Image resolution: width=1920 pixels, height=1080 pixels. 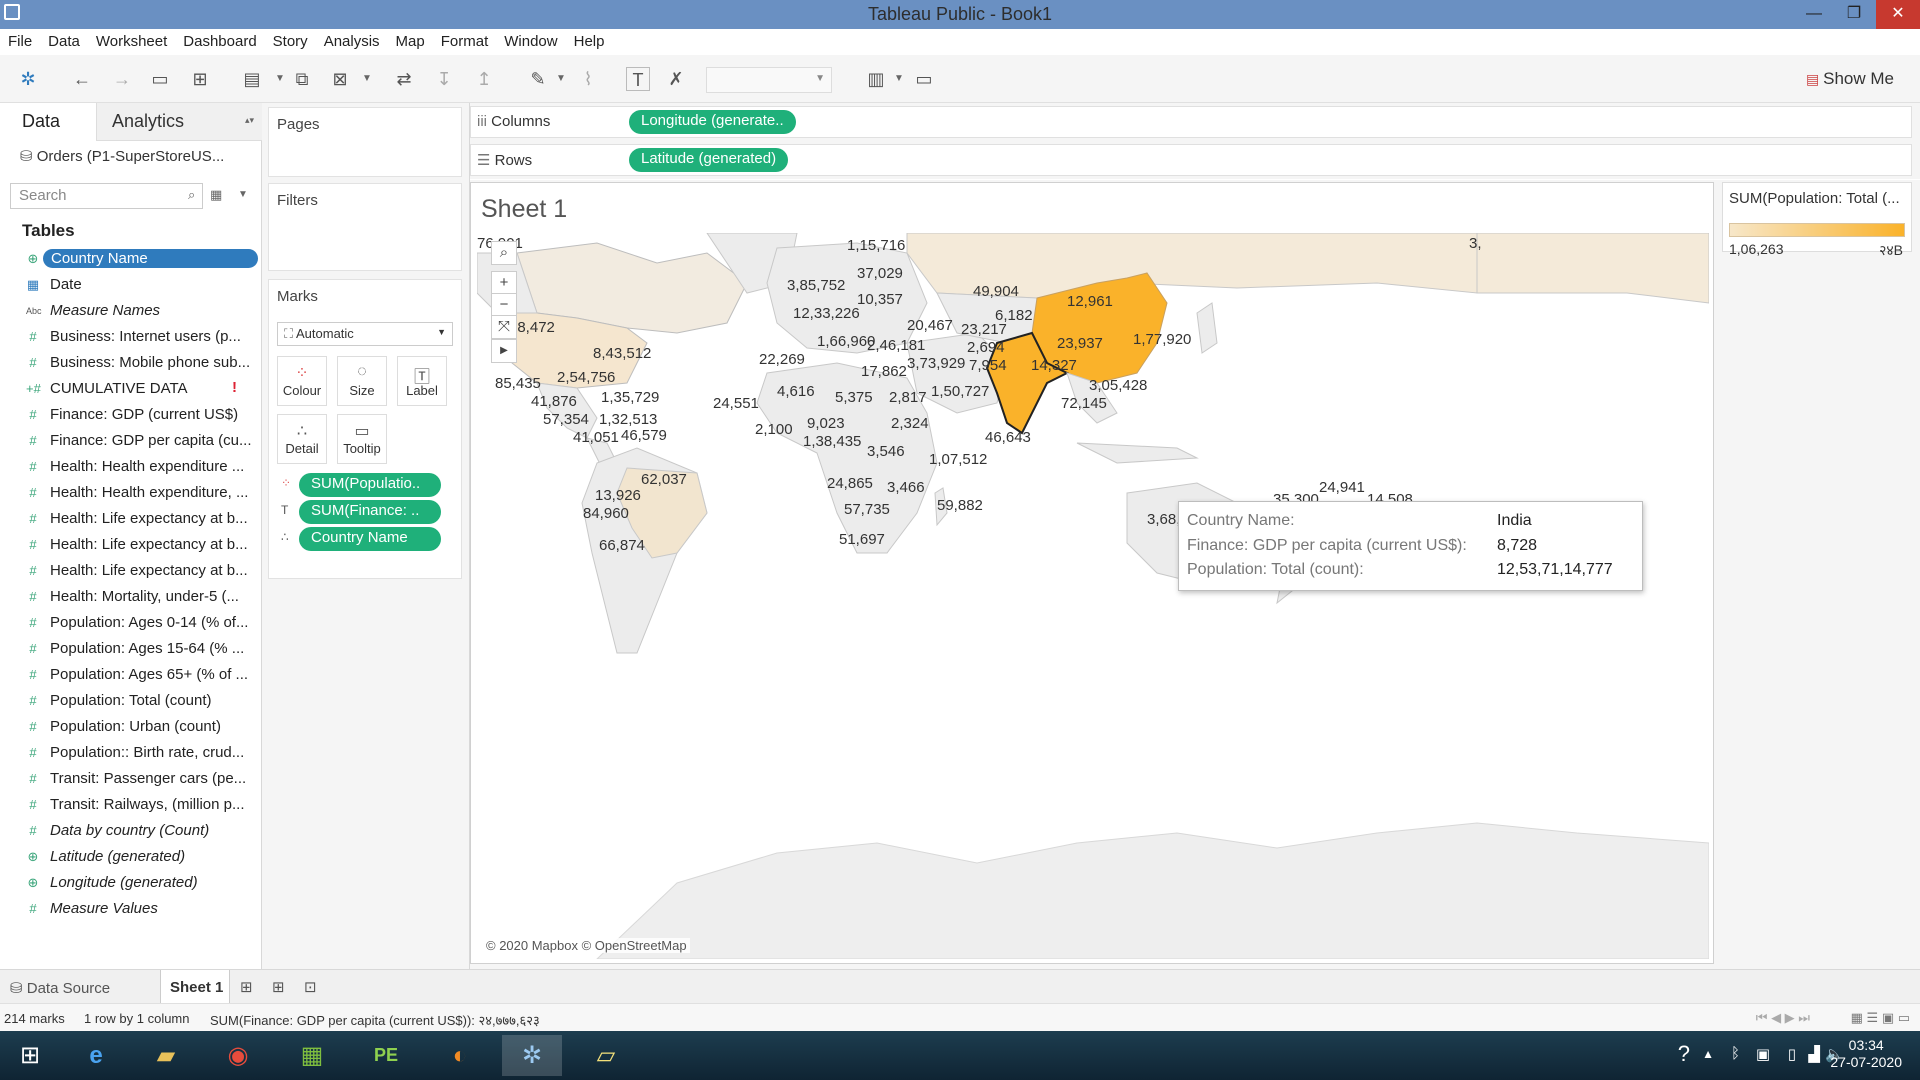 What do you see at coordinates (1708, 1054) in the screenshot?
I see `tray-chevron-icon: ▲` at bounding box center [1708, 1054].